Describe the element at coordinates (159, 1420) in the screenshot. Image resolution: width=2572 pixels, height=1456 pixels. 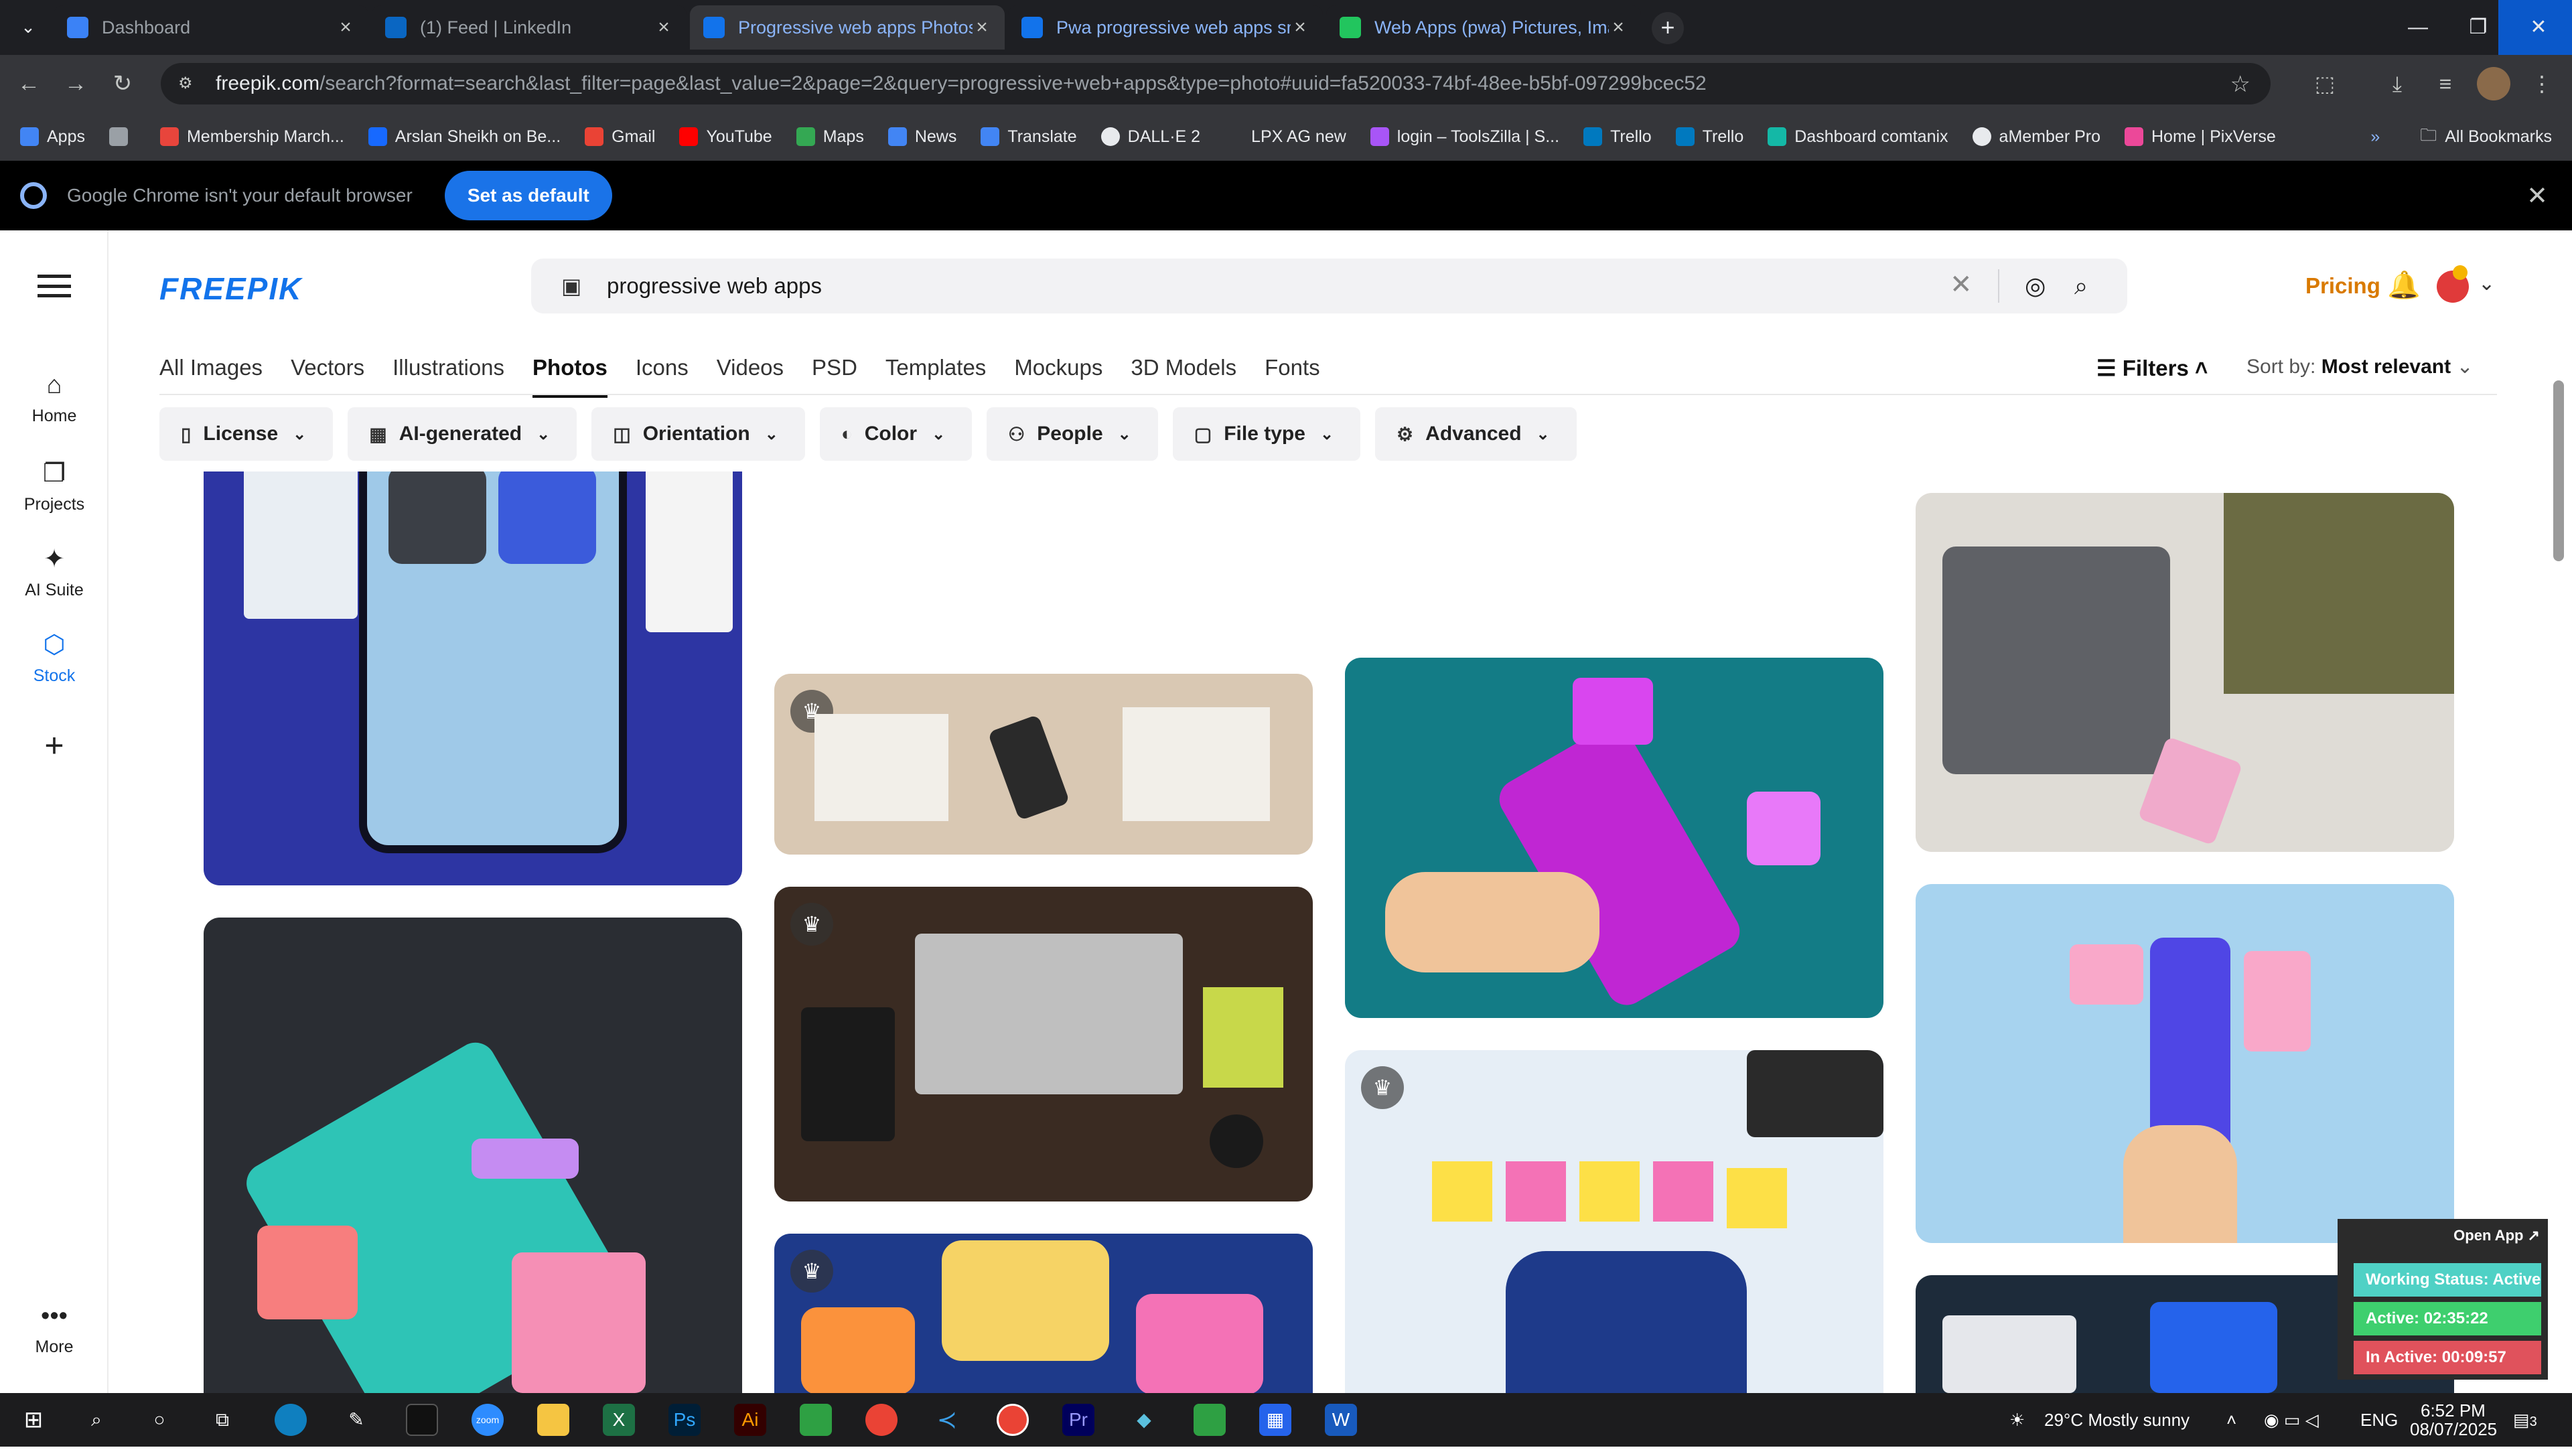
I see `cortana-icon: ○` at that location.